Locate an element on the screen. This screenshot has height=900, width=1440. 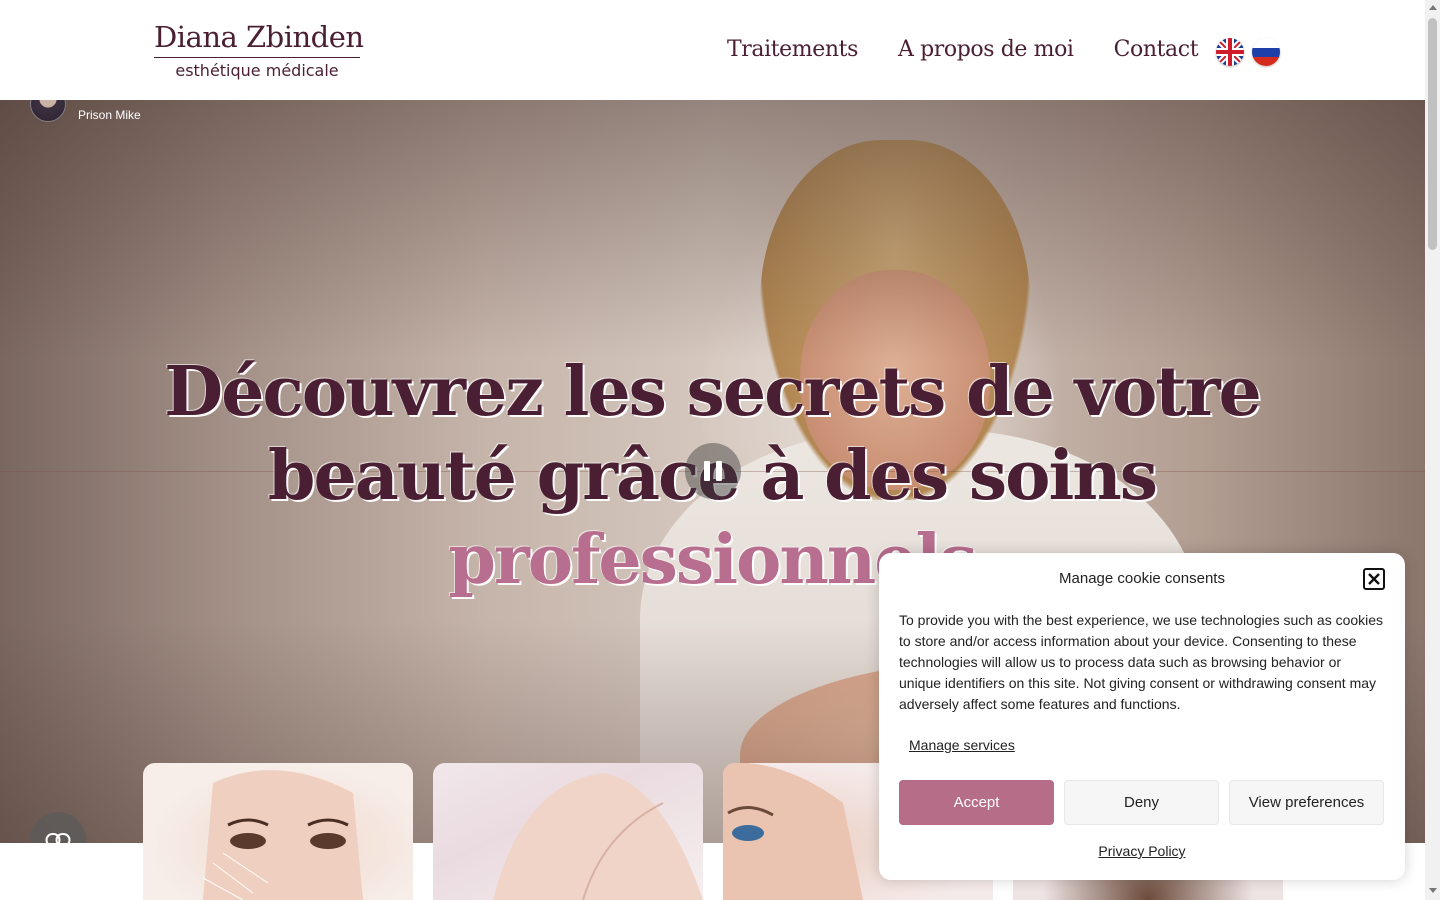
manage-services-link: Manage services is located at coordinates (962, 745).